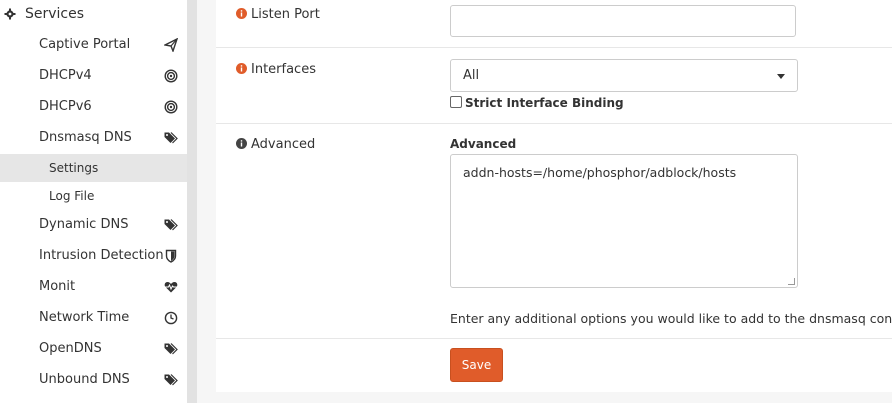 This screenshot has height=403, width=892. What do you see at coordinates (10, 14) in the screenshot?
I see `gear-icon` at bounding box center [10, 14].